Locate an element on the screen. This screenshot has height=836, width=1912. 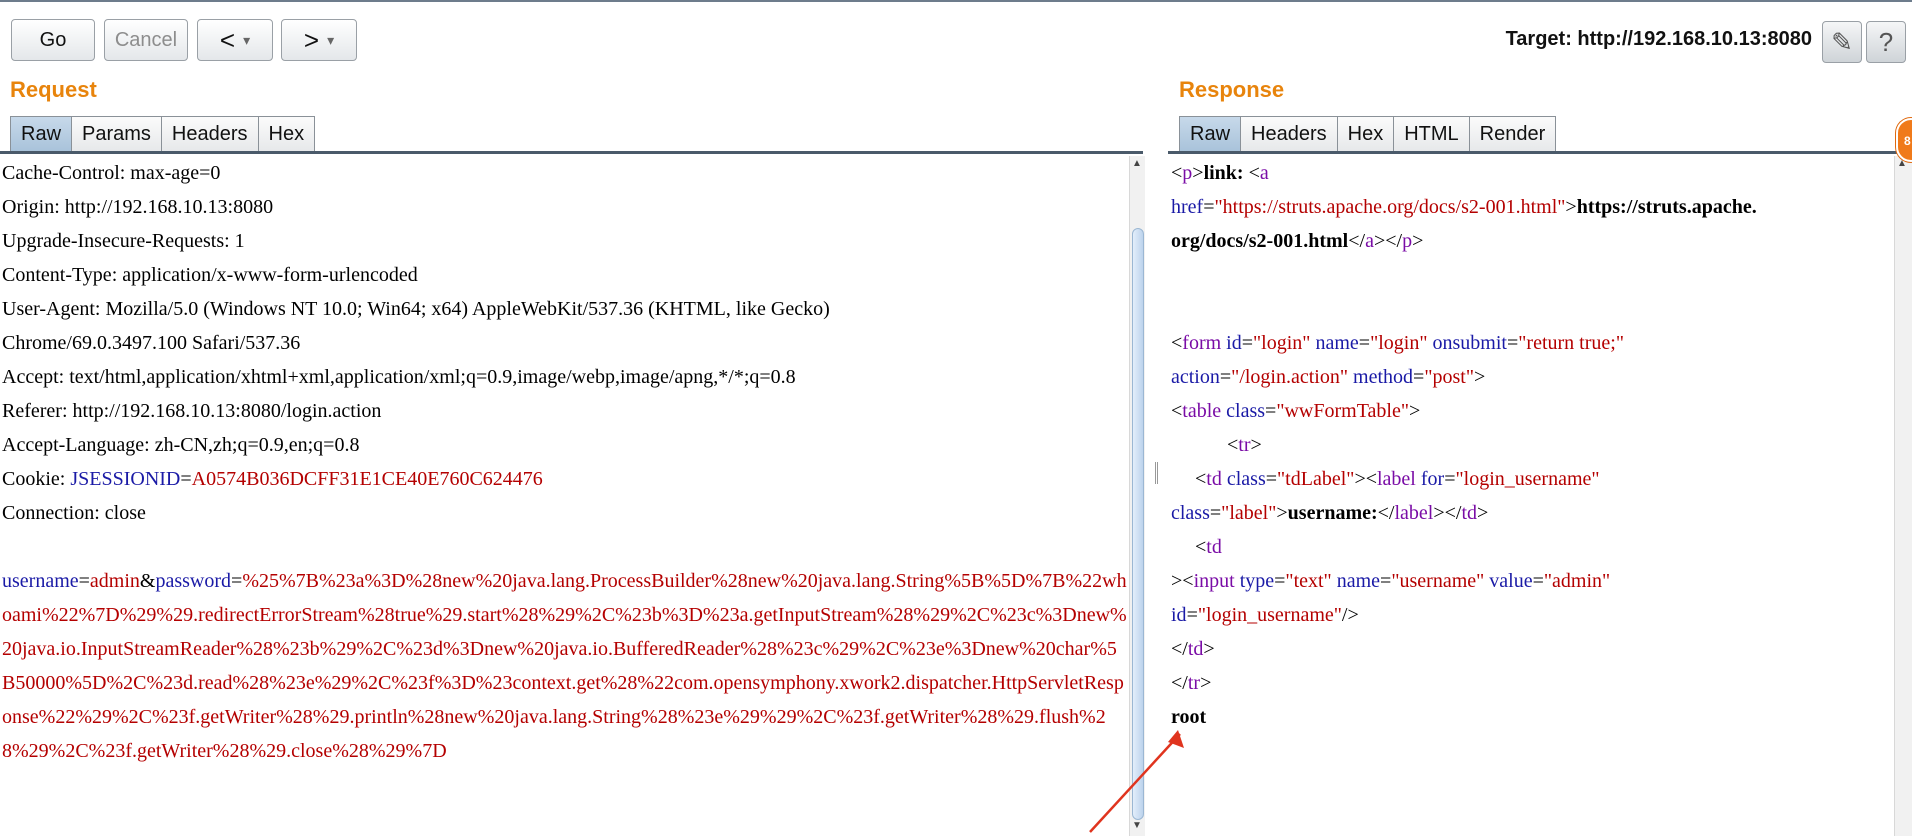
request-header-line: Upgrade-Insecure-Requests: 1 is located at coordinates (123, 241).